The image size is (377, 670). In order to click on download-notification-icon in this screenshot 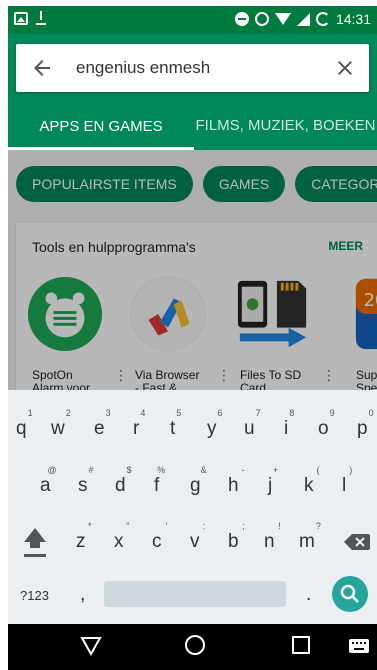, I will do `click(41, 18)`.